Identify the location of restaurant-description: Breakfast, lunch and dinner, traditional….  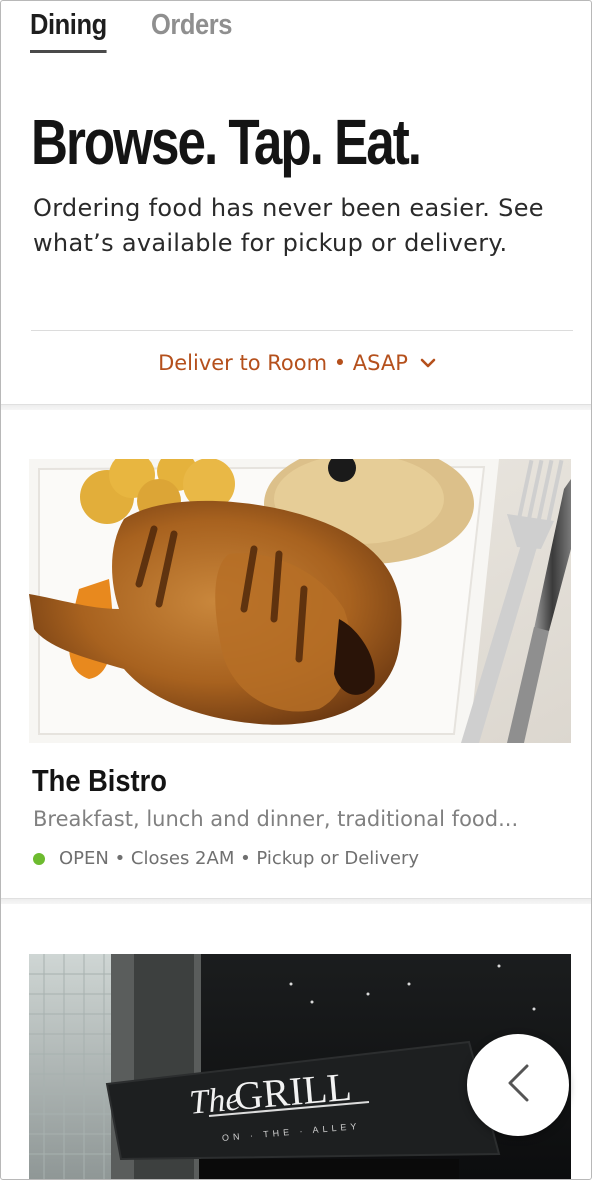
(276, 819).